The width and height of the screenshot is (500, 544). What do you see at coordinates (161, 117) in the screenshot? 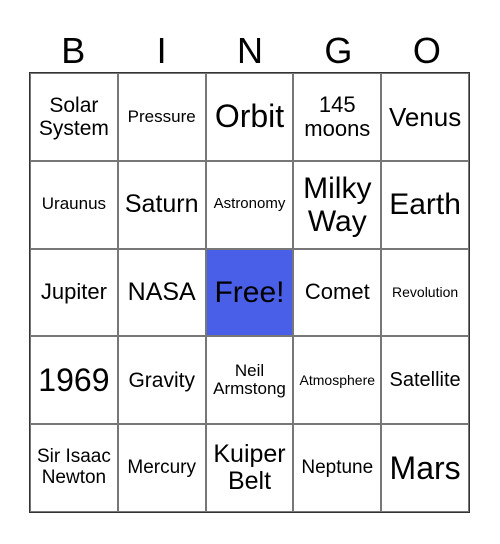
I see `bingo-cell: Pressure` at bounding box center [161, 117].